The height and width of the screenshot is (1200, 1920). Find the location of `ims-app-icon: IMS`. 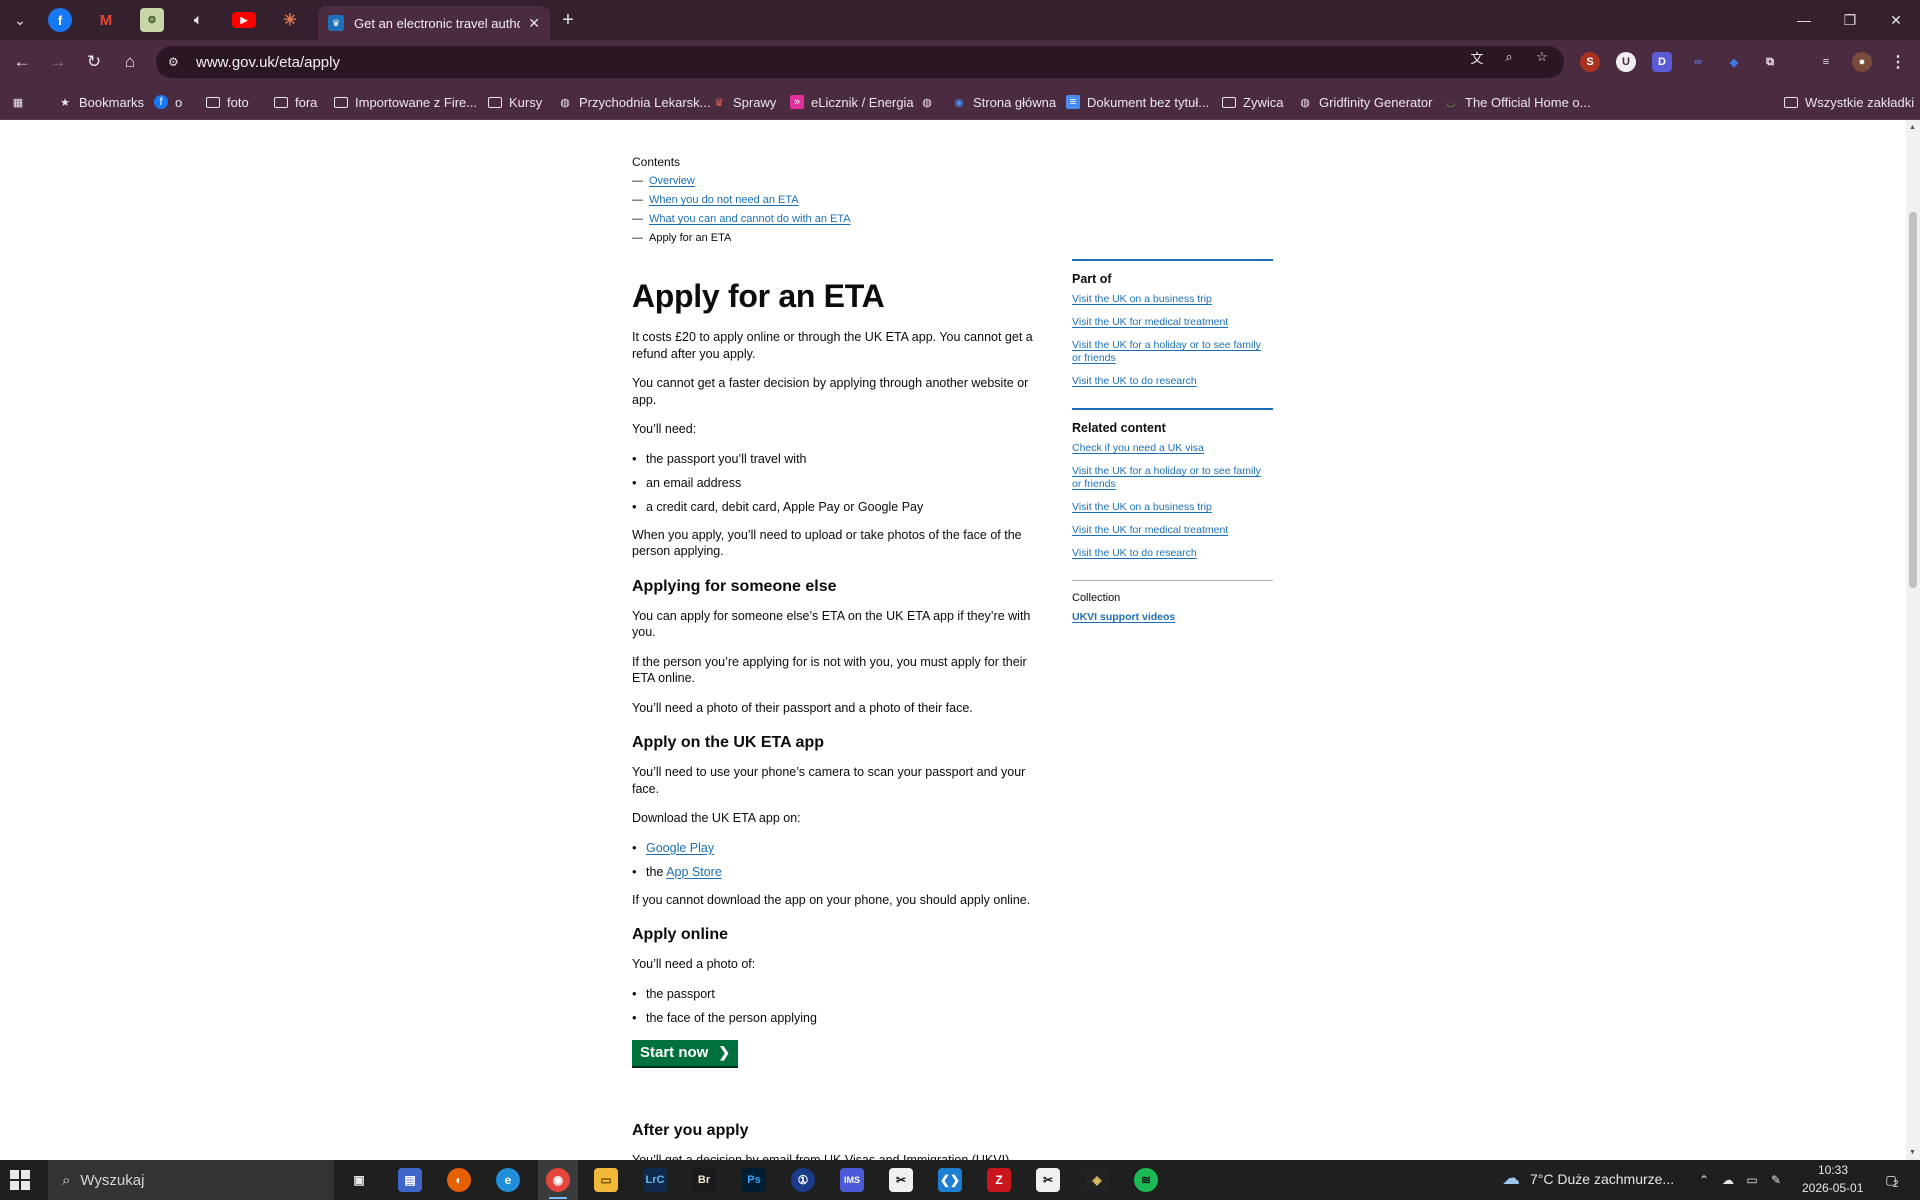

ims-app-icon: IMS is located at coordinates (852, 1180).